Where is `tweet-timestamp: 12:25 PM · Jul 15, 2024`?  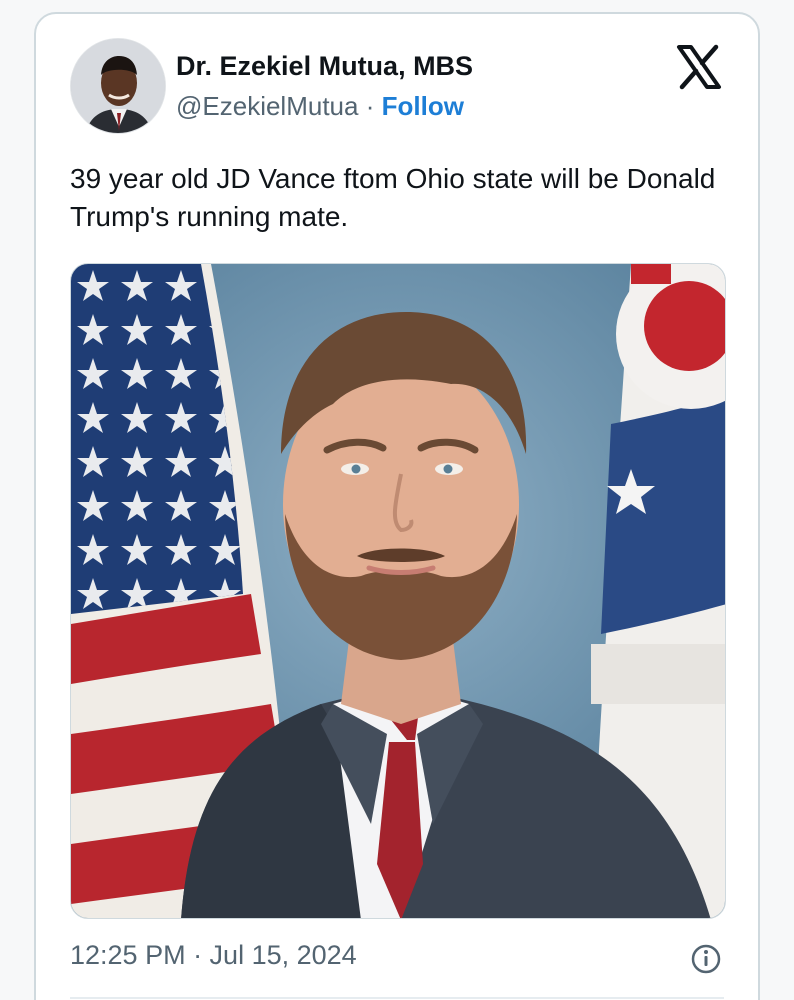 tweet-timestamp: 12:25 PM · Jul 15, 2024 is located at coordinates (213, 955).